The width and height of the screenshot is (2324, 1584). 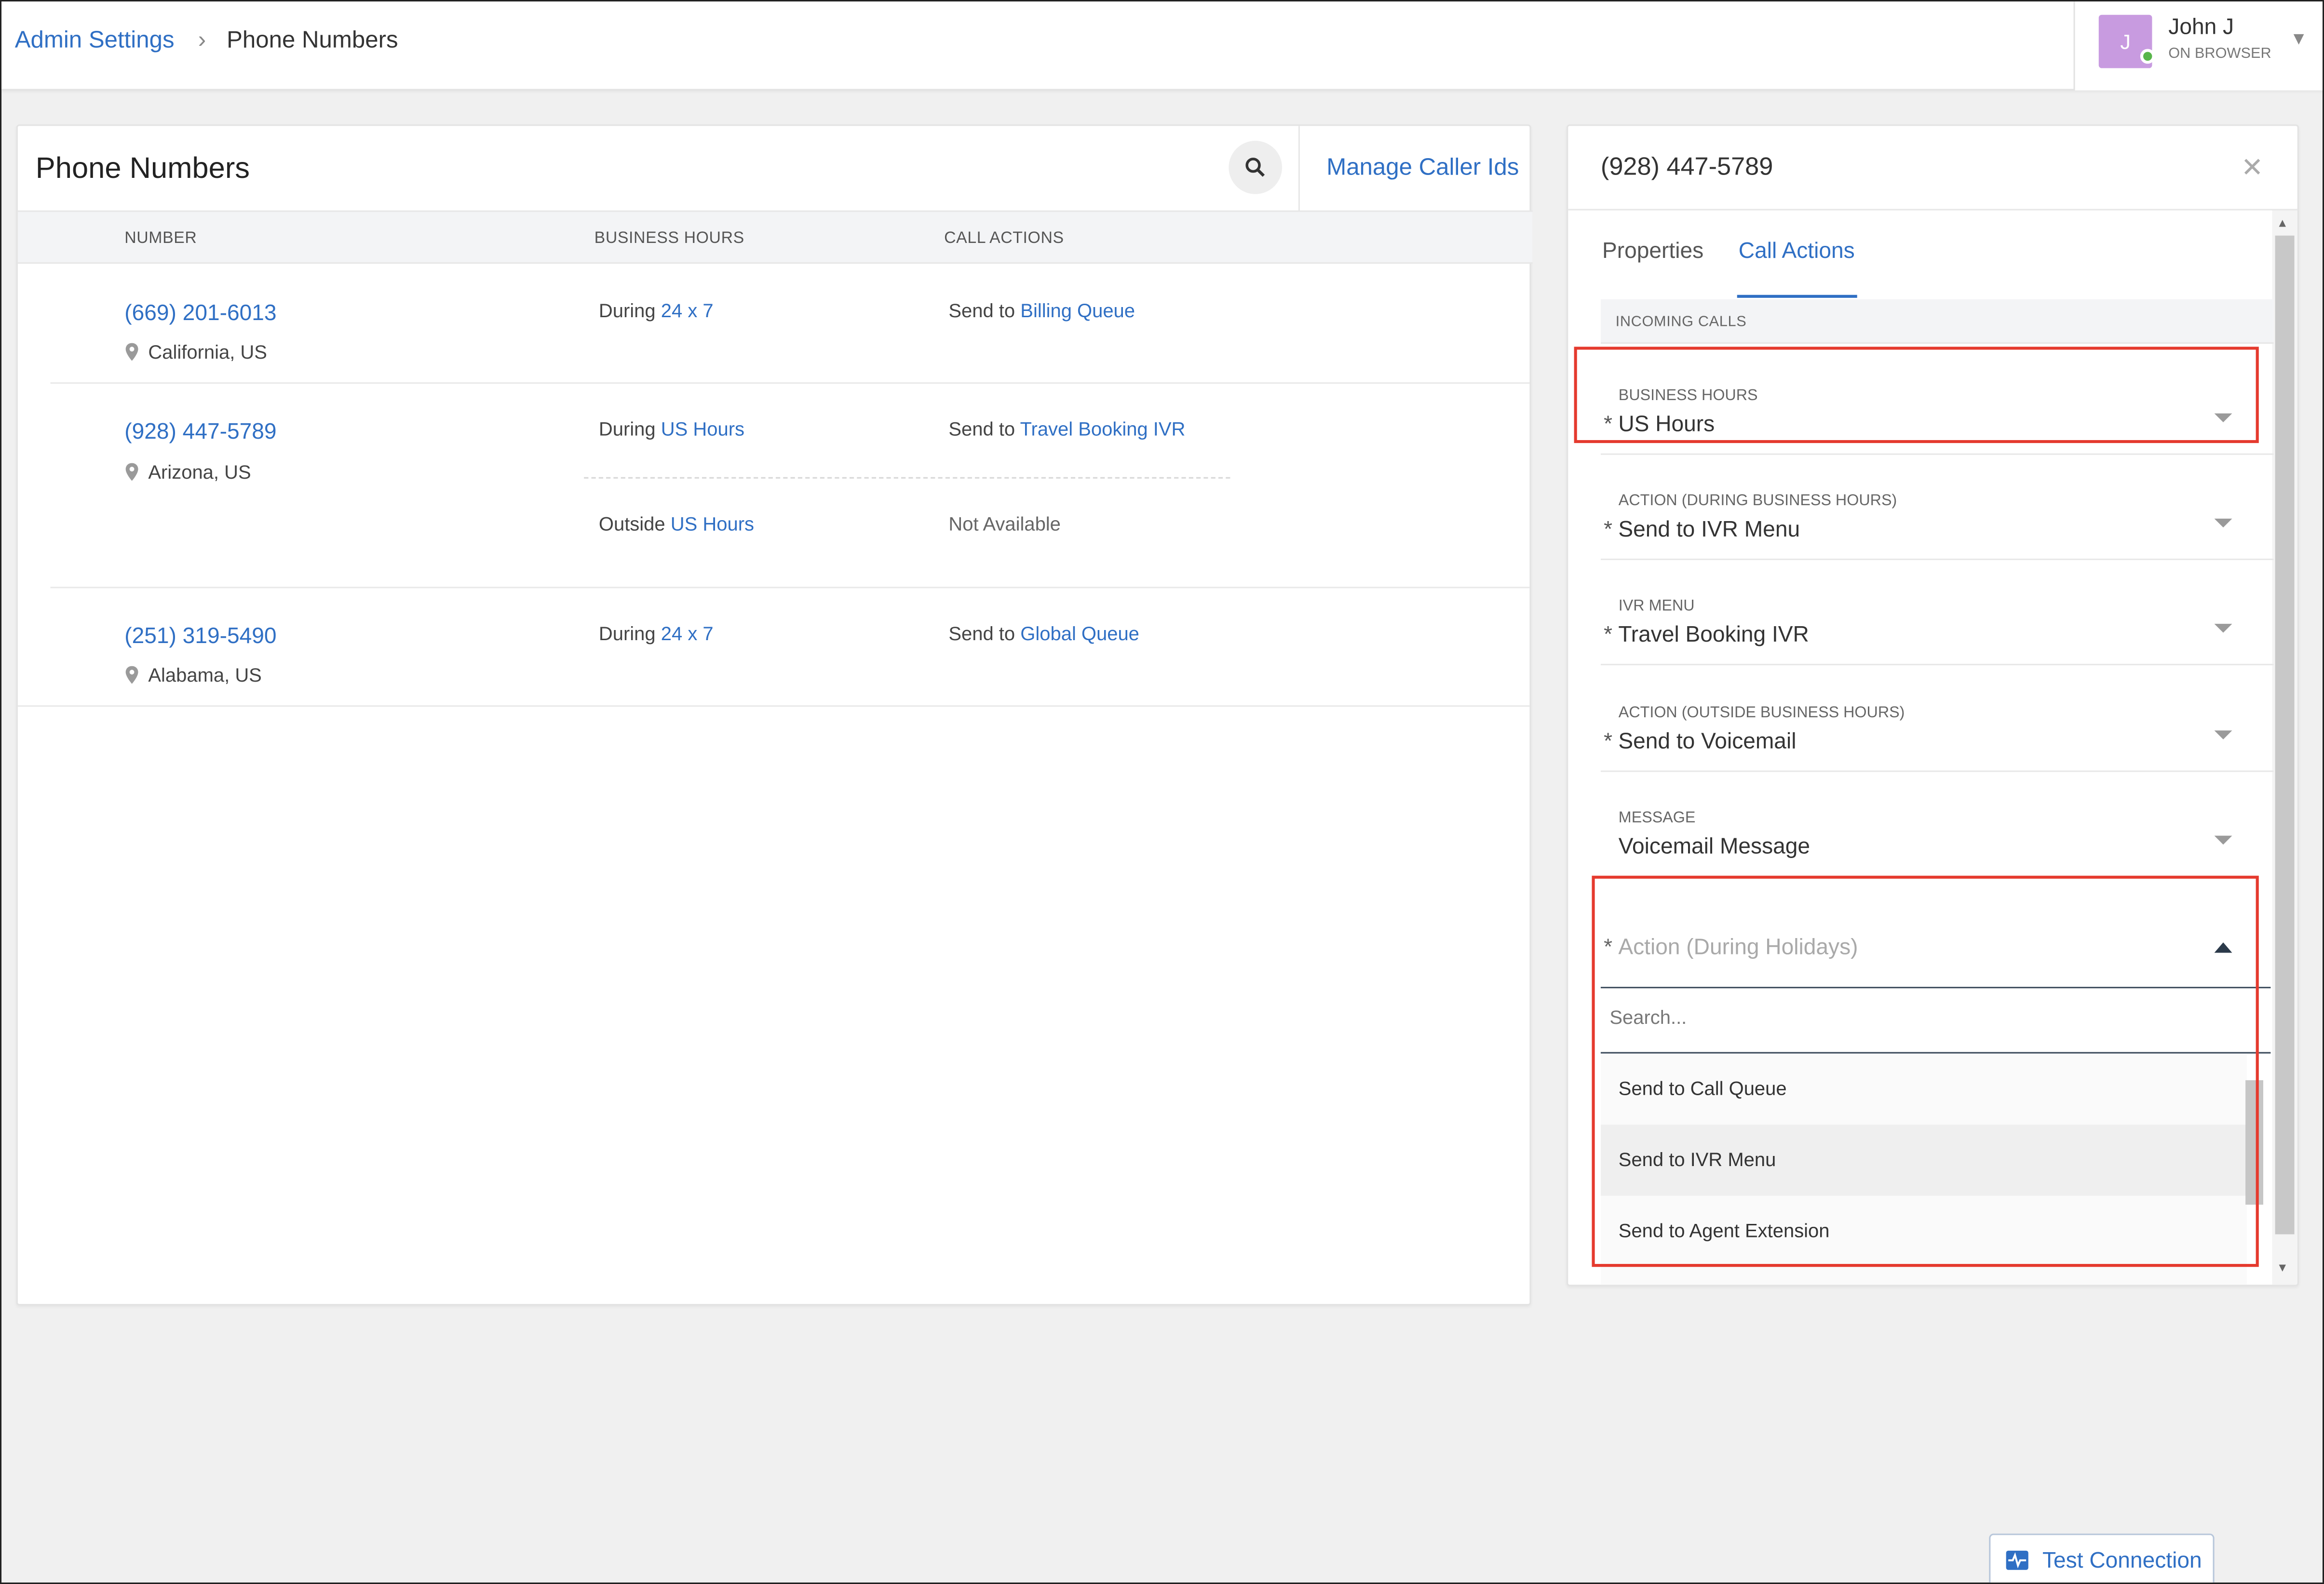 I want to click on tab-properties: Properties, so click(x=1653, y=251).